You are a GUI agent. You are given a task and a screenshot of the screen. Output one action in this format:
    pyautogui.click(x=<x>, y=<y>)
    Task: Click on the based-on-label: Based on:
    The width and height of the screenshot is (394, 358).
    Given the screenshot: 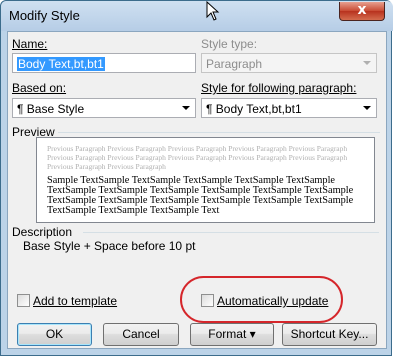 What is the action you would take?
    pyautogui.click(x=39, y=88)
    